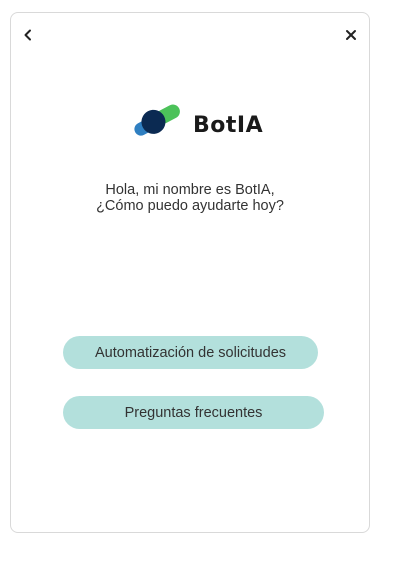 This screenshot has width=400, height=567. Describe the element at coordinates (190, 206) in the screenshot. I see `greeting-line-2: ¿Cómo puedo ayudarte hoy?` at that location.